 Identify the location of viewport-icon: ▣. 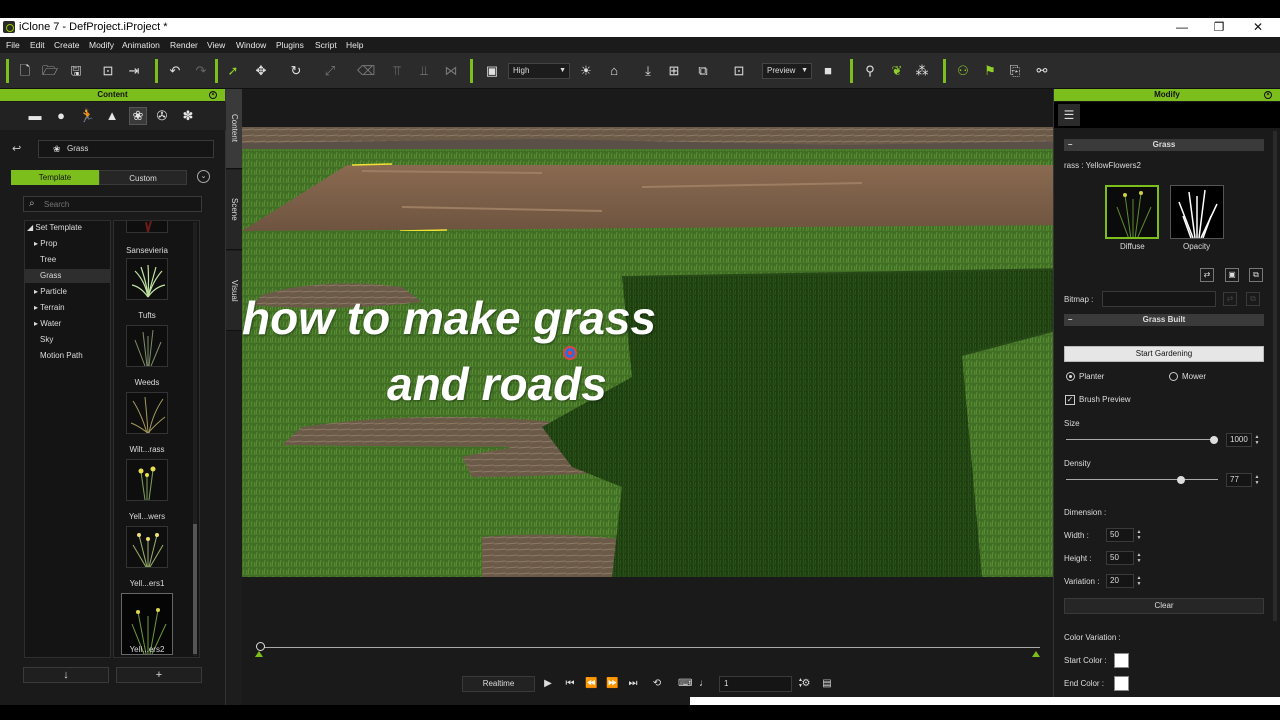
(492, 71).